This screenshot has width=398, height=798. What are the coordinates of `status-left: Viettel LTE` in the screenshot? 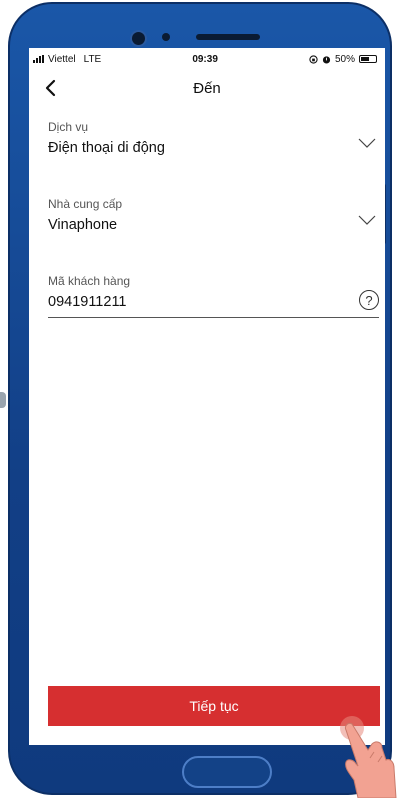 It's located at (67, 59).